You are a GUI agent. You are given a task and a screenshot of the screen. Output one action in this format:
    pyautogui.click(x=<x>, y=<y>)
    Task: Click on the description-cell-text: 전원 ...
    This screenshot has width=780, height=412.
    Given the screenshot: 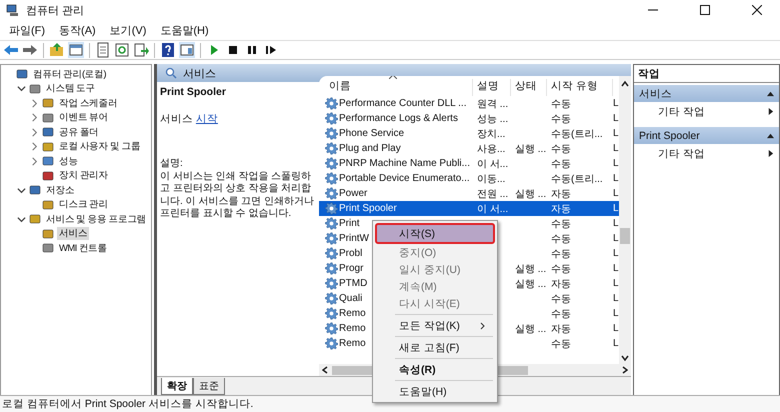 What is the action you would take?
    pyautogui.click(x=493, y=194)
    